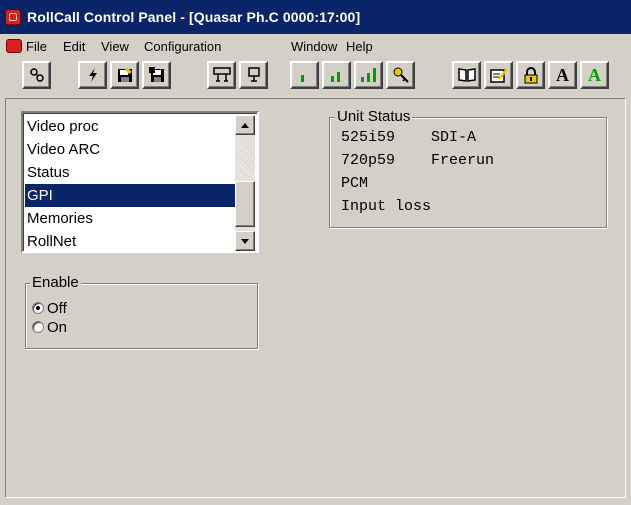 Image resolution: width=631 pixels, height=505 pixels. I want to click on list-item: Video ARC, so click(130, 149).